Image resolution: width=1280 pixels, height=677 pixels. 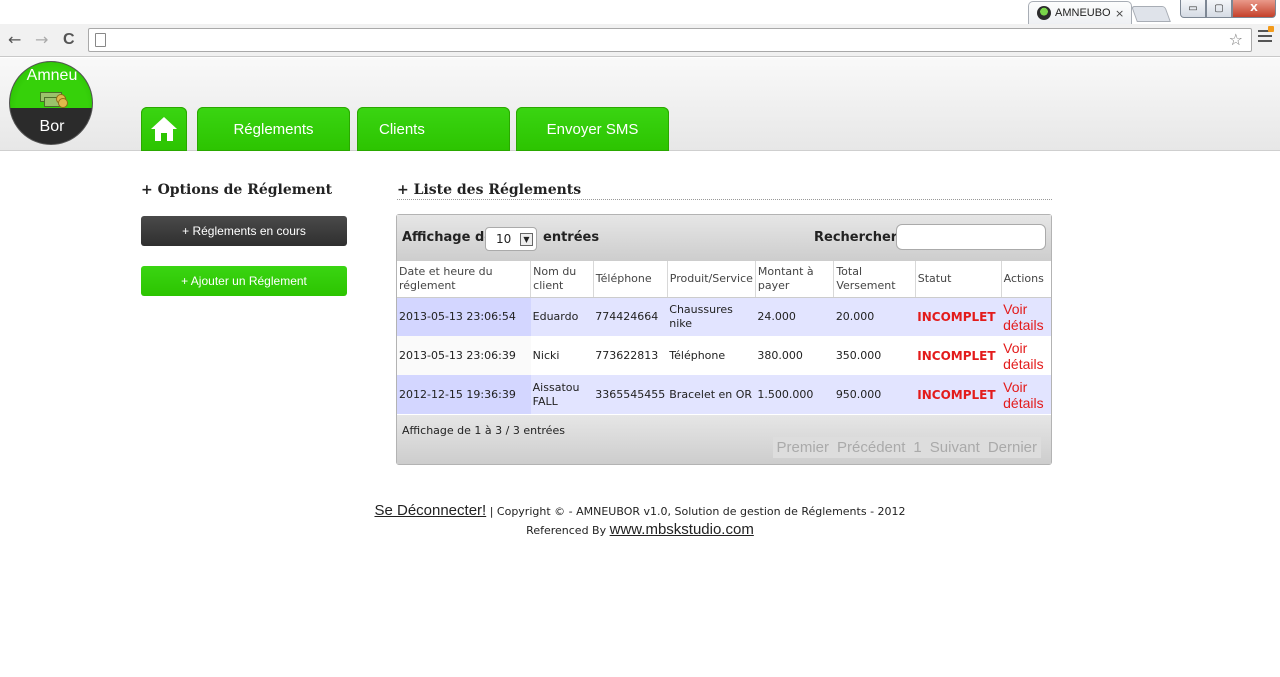 I want to click on dropdown-arrow-icon: ▼, so click(x=526, y=239).